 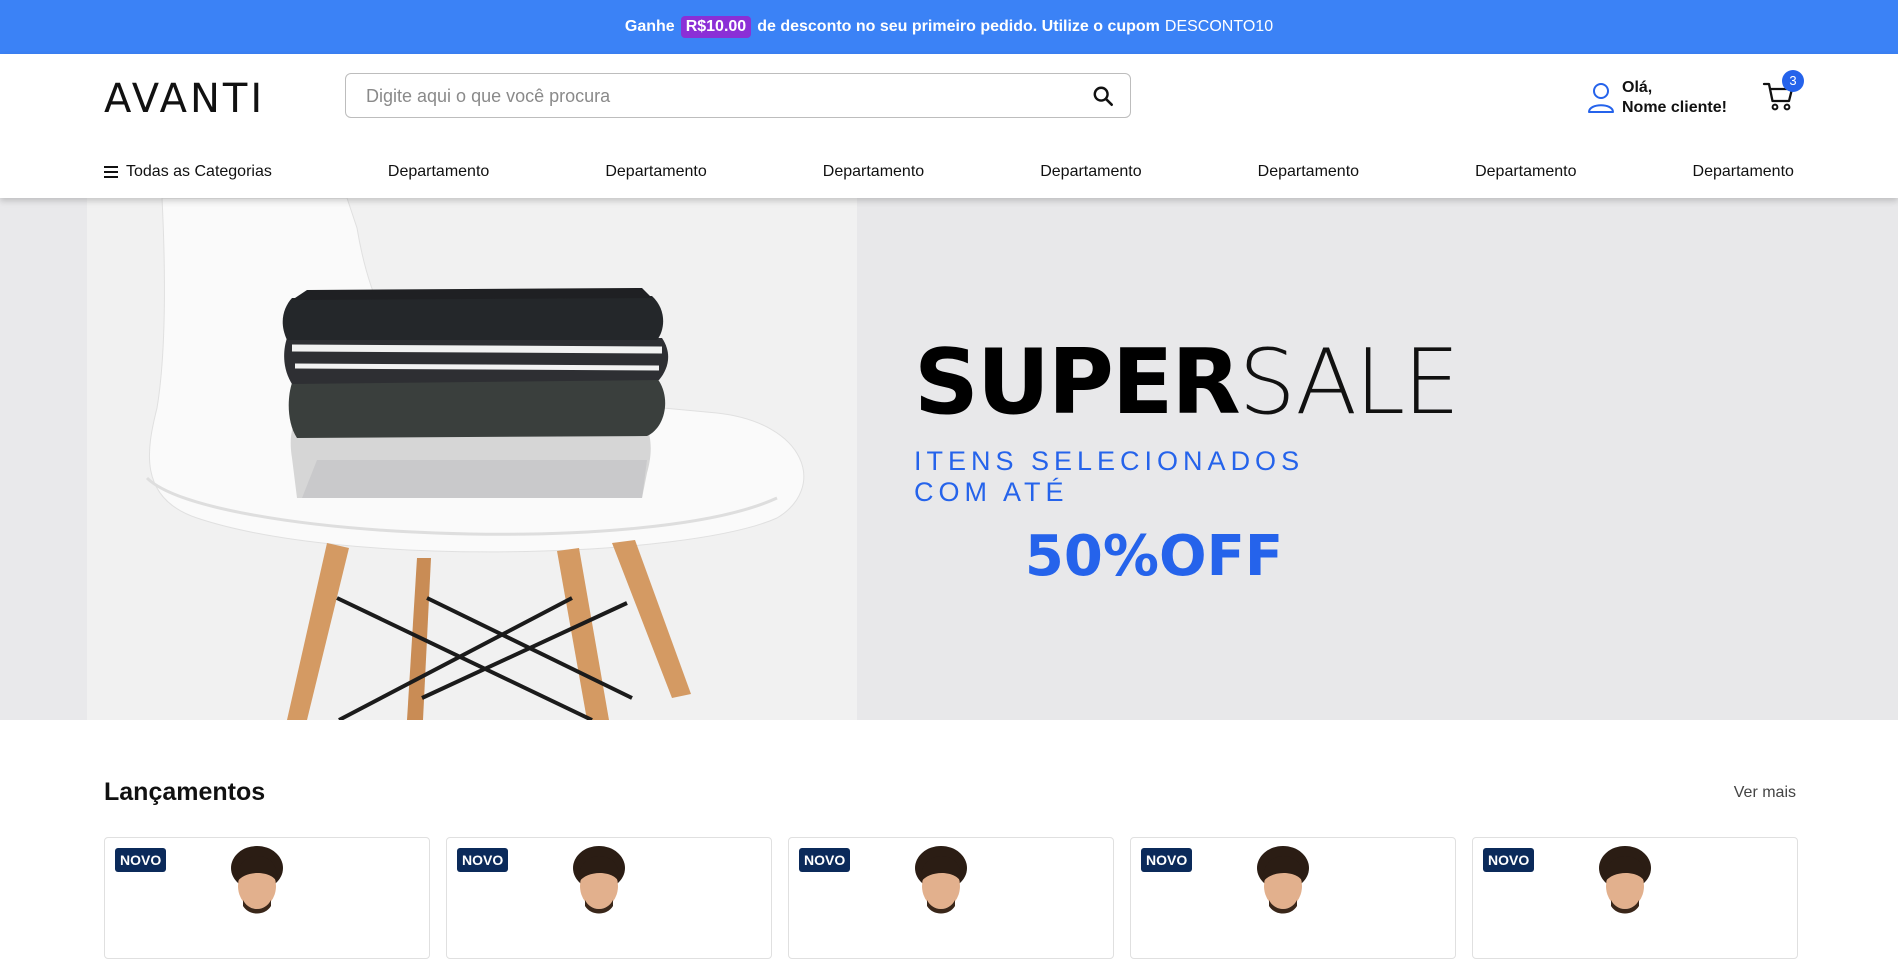 What do you see at coordinates (1674, 107) in the screenshot?
I see `greeting-line-2: Nome cliente!` at bounding box center [1674, 107].